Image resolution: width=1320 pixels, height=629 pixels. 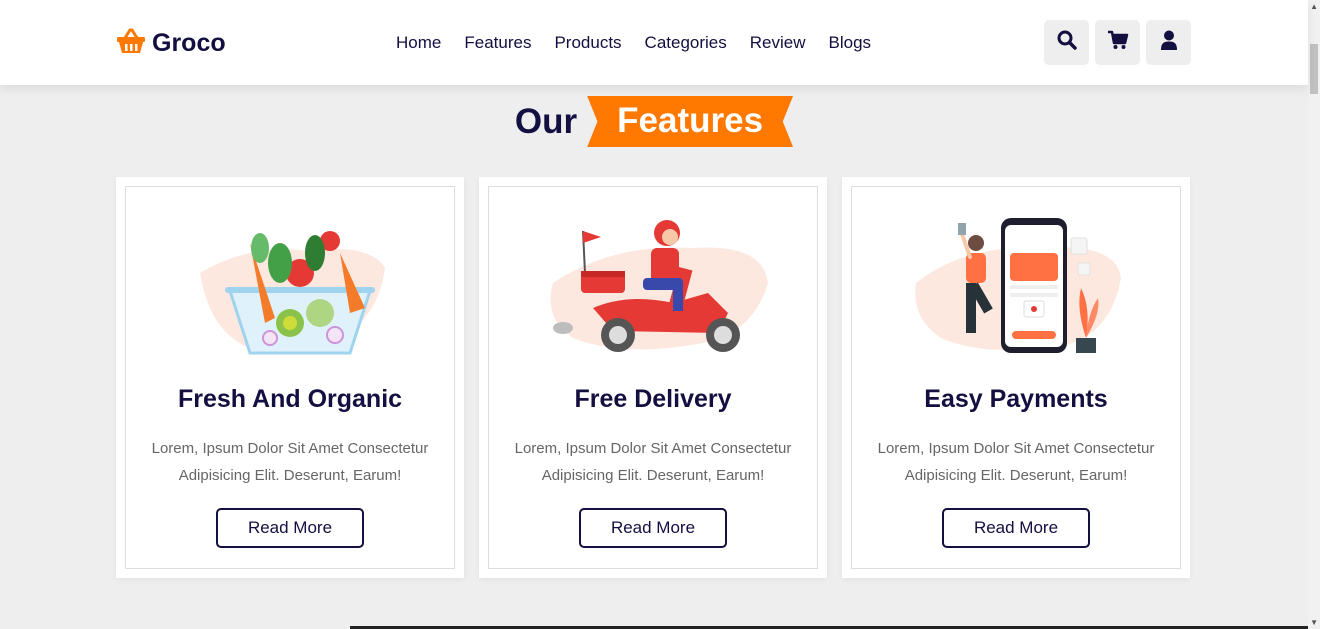 I want to click on heading-plain: Our, so click(x=546, y=121).